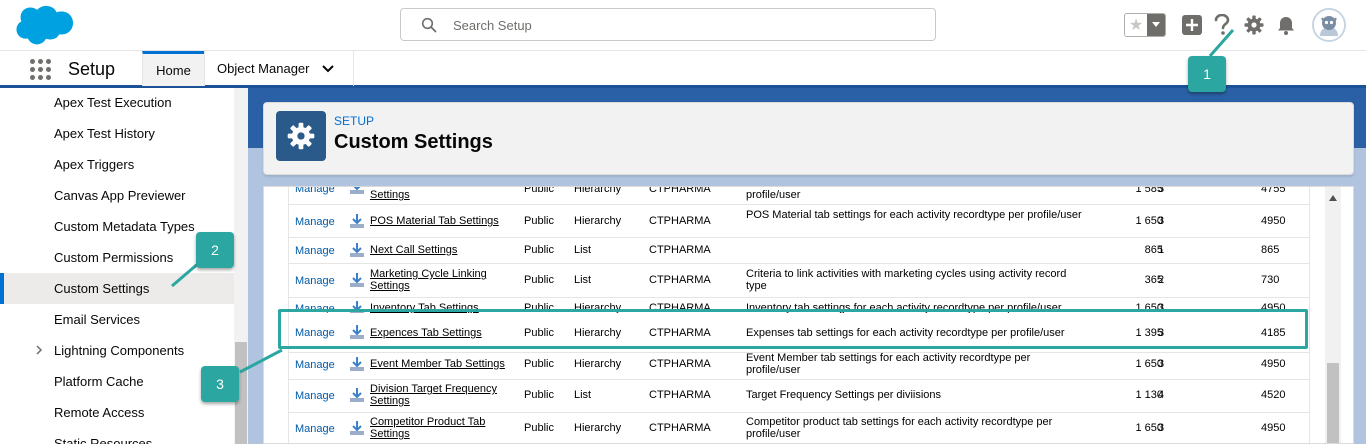 This screenshot has height=444, width=1366. What do you see at coordinates (808, 138) in the screenshot?
I see `page-header: SETUP Custom Settings` at bounding box center [808, 138].